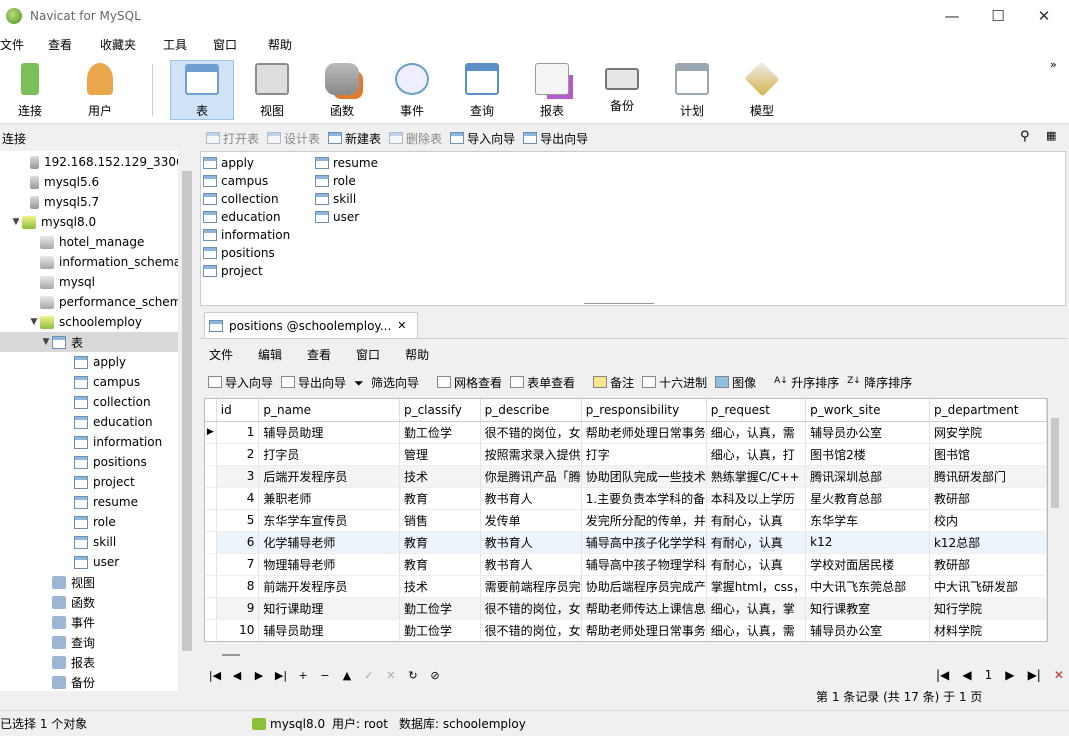 Image resolution: width=1069 pixels, height=736 pixels. What do you see at coordinates (89, 302) in the screenshot?
I see `tree-item: performance_schema` at bounding box center [89, 302].